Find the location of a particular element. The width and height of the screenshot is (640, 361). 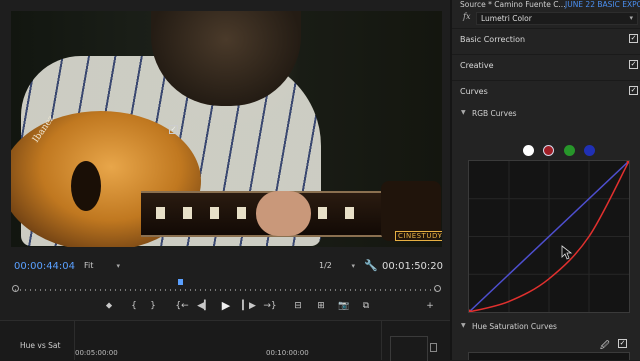

rgb-curve-graph is located at coordinates (549, 236).